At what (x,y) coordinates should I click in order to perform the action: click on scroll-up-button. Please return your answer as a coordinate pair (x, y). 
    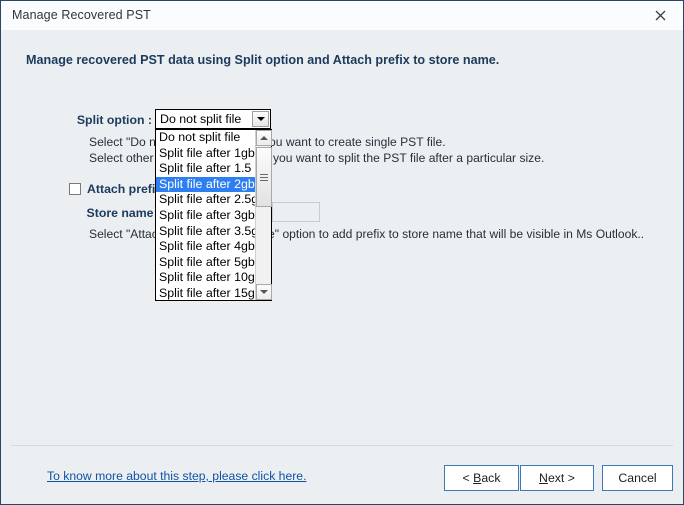
    Looking at the image, I should click on (264, 138).